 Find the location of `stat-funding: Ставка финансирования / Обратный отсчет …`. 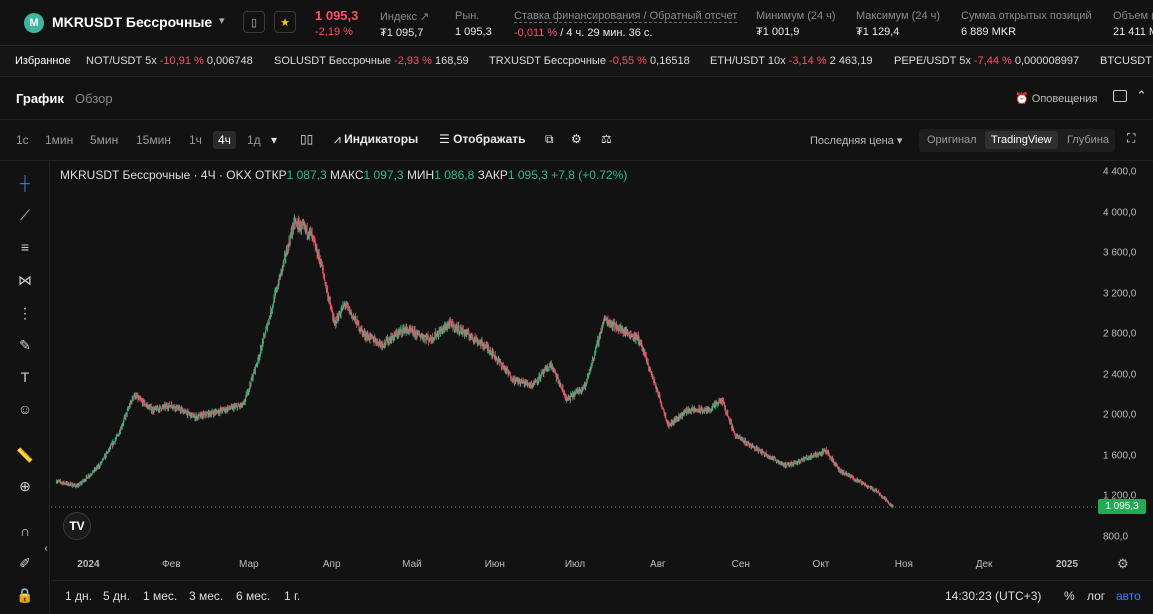

stat-funding: Ставка финансирования / Обратный отсчет … is located at coordinates (626, 24).